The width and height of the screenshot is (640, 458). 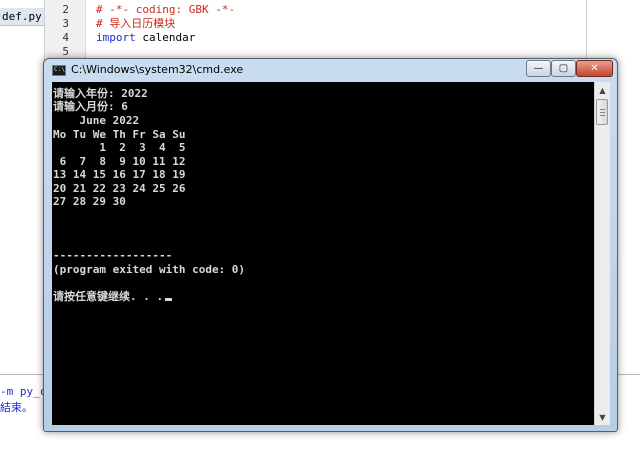 I want to click on cmd-icon-glyph: C:\, so click(x=59, y=69).